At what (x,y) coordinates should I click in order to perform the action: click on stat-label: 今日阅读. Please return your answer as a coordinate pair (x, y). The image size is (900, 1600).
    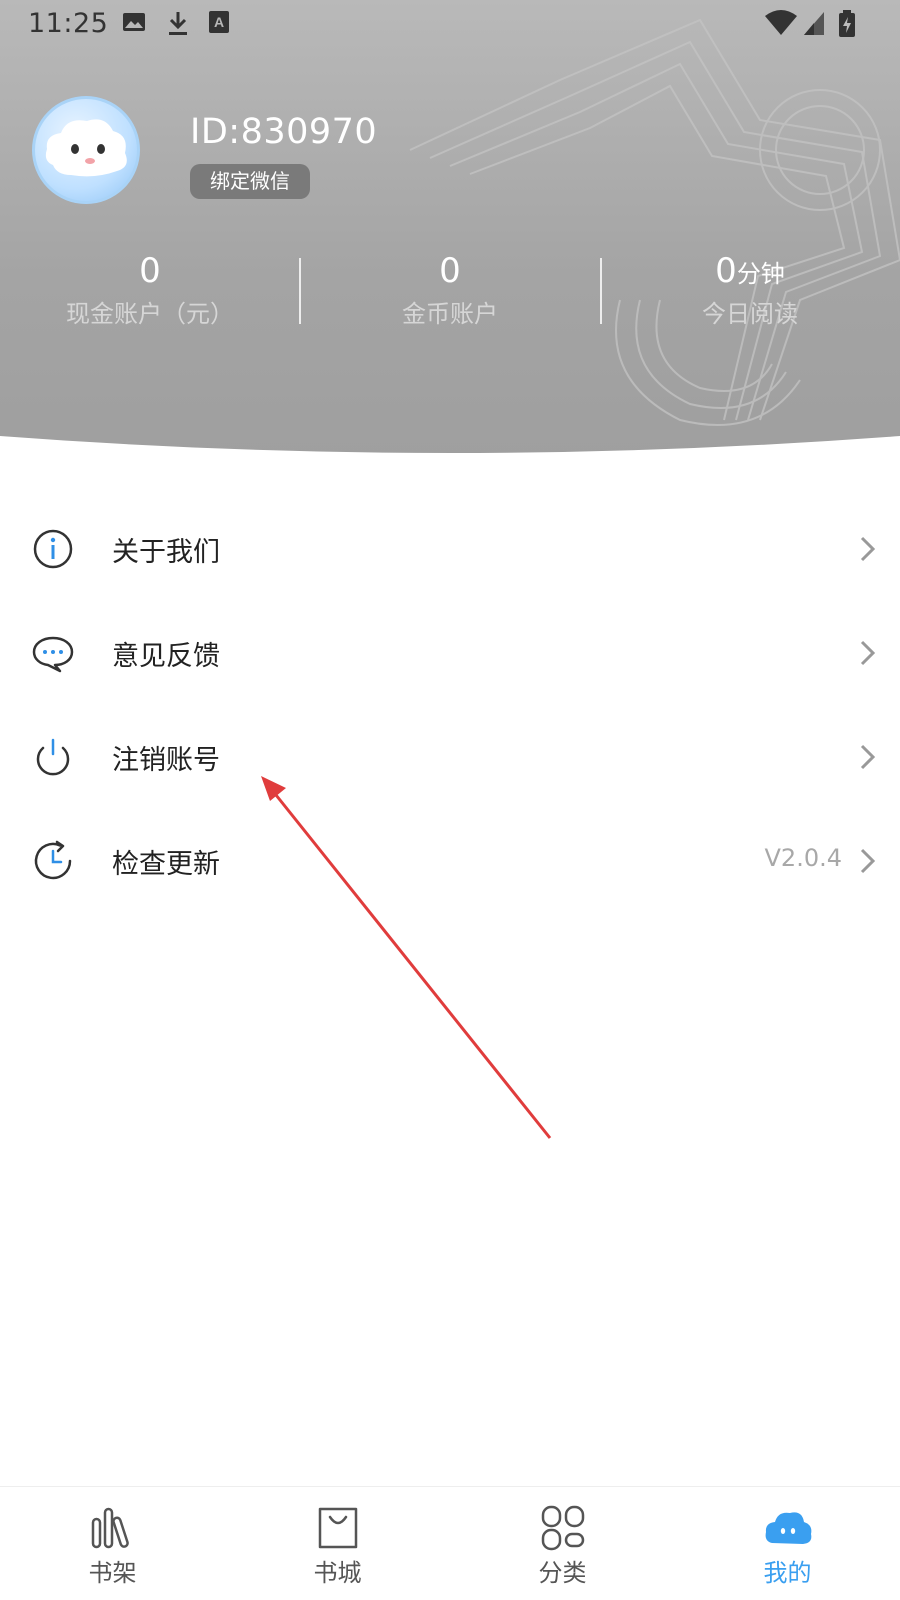
    Looking at the image, I should click on (750, 314).